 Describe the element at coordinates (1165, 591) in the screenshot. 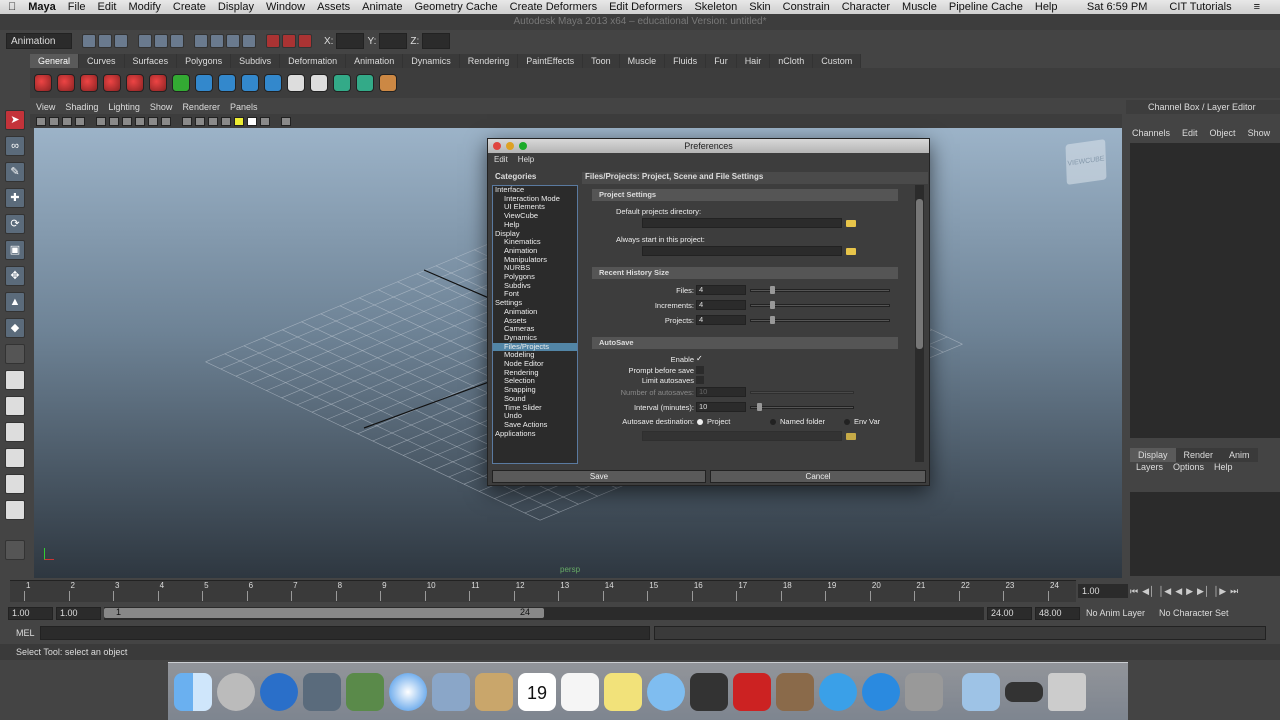

I see `step-back-icon: │◀` at that location.